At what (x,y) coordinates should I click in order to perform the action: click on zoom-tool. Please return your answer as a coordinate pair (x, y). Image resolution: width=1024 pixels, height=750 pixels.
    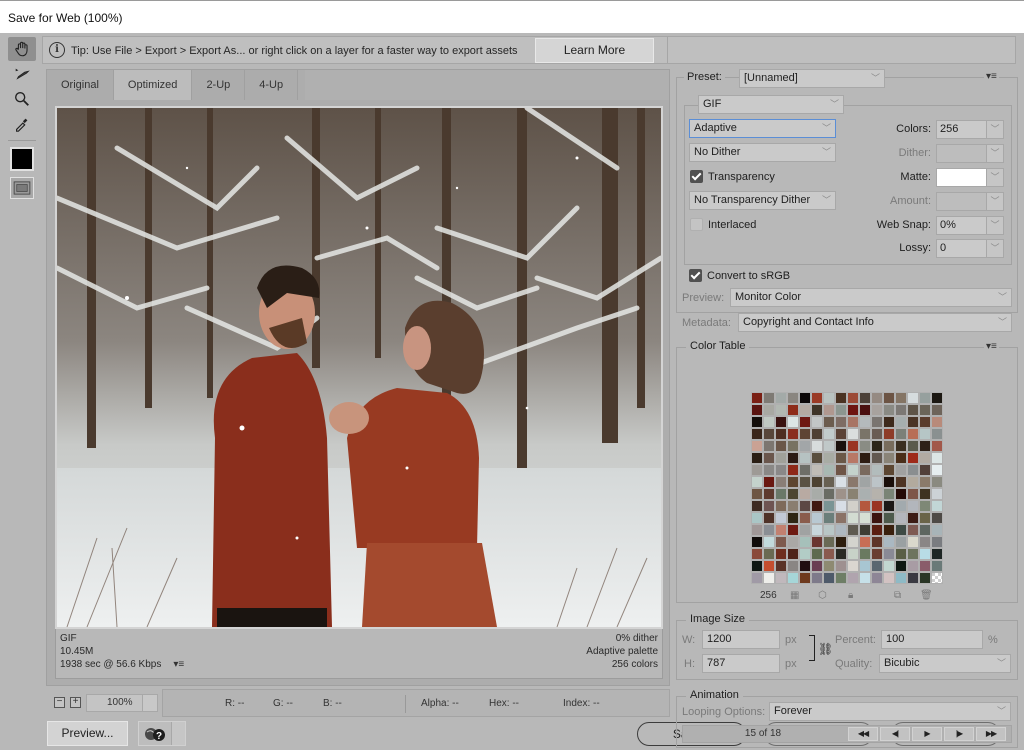
    Looking at the image, I should click on (22, 99).